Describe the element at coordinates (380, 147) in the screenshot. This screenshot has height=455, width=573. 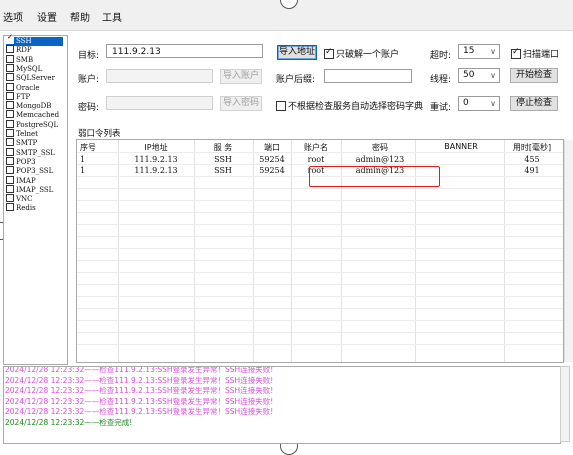
I see `table-header-cell: 密码` at that location.